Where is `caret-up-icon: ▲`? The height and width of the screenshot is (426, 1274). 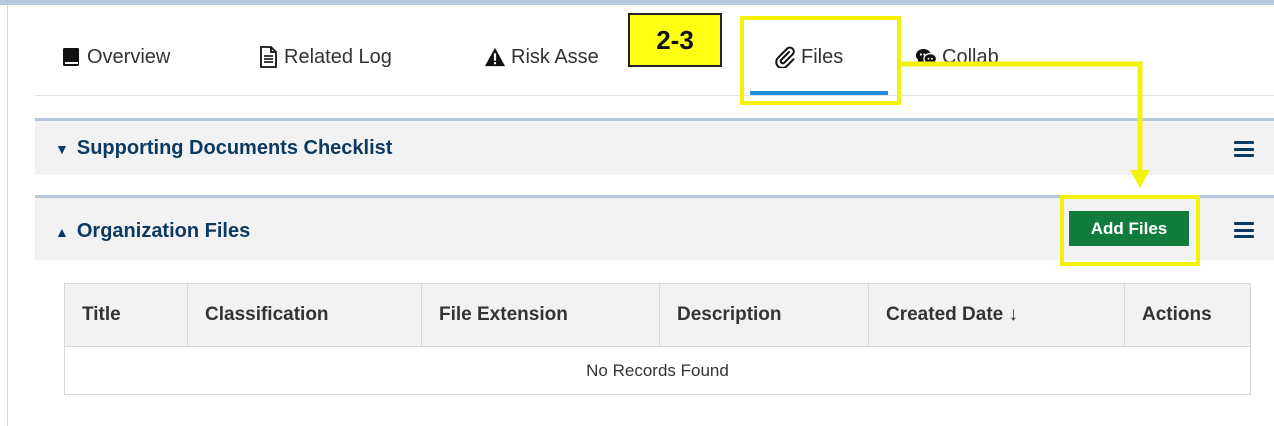 caret-up-icon: ▲ is located at coordinates (62, 231).